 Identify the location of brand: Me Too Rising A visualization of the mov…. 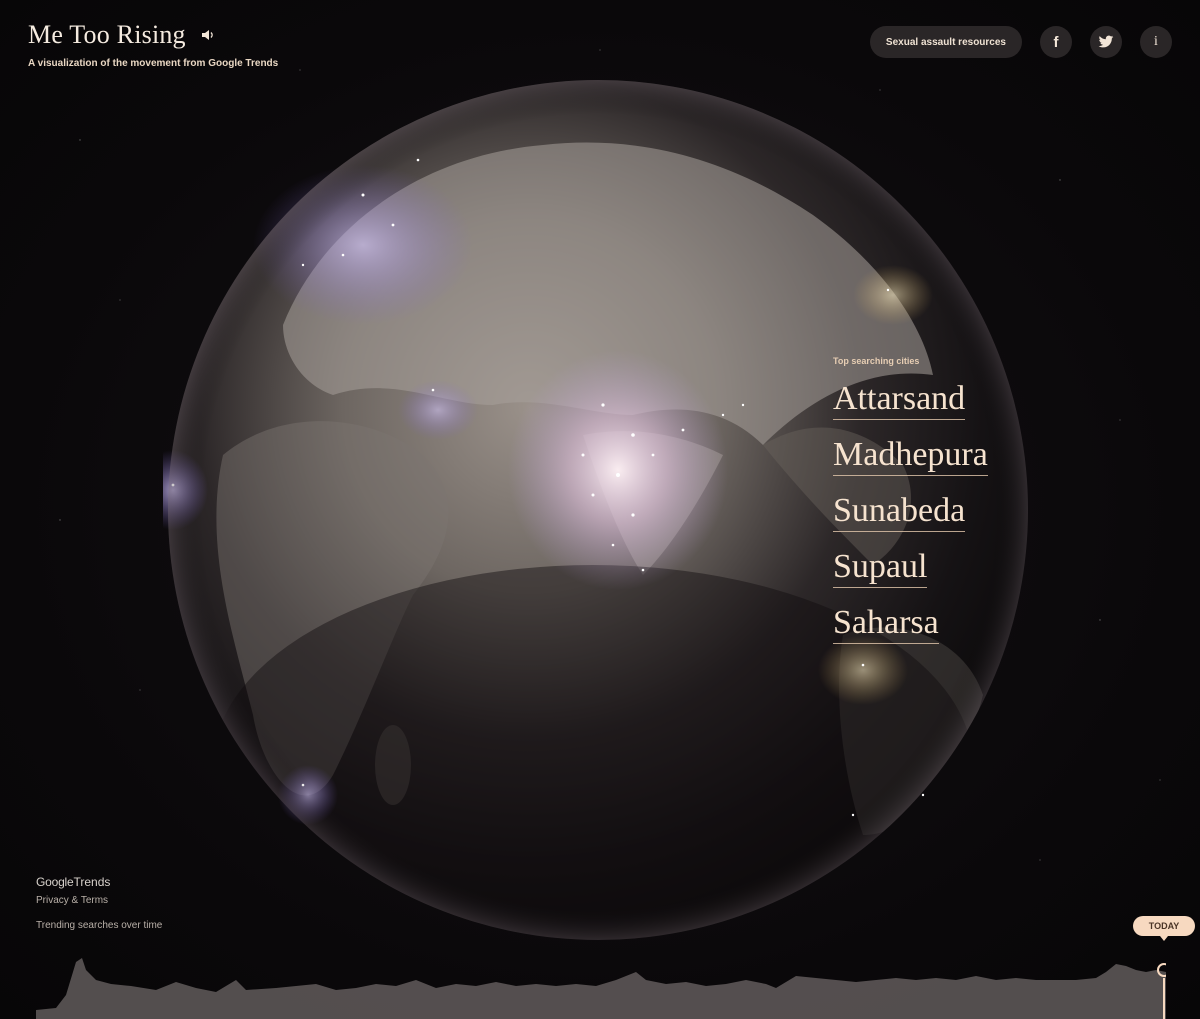
(153, 44).